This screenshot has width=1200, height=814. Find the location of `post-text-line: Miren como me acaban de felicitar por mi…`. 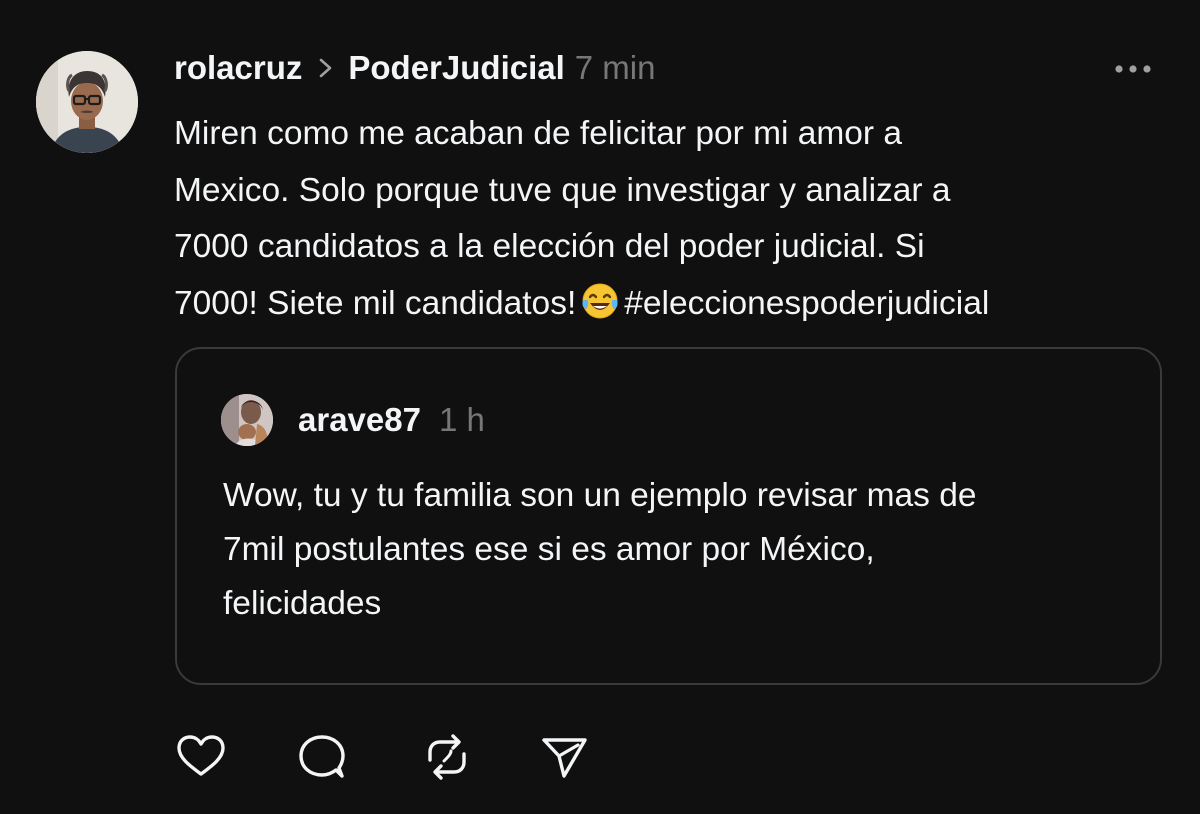

post-text-line: Miren como me acaban de felicitar por mi… is located at coordinates (538, 133).